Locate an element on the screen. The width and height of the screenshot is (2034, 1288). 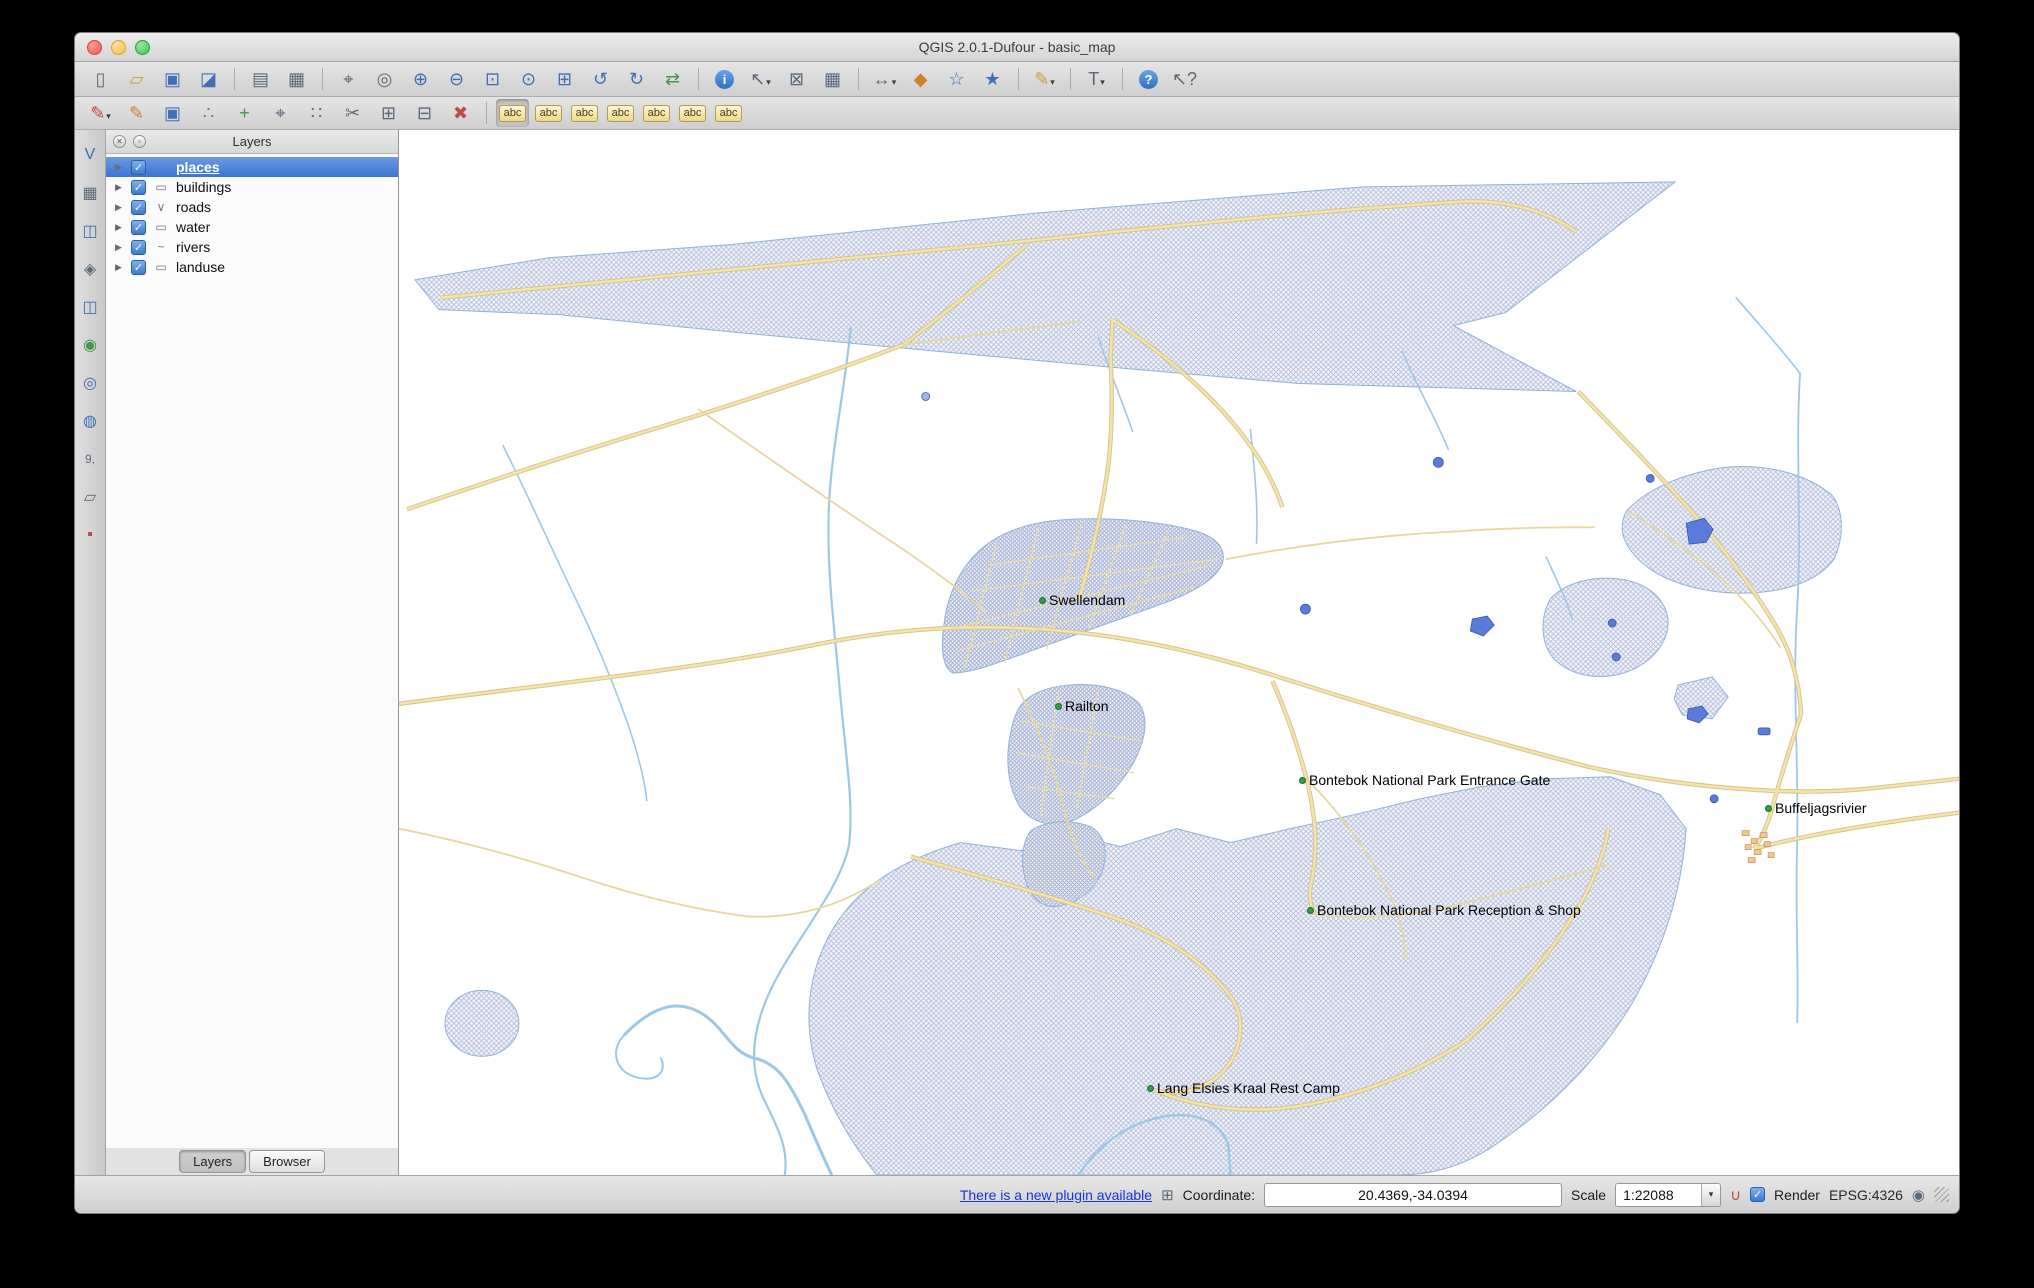
zoom-out-button: ⊖ is located at coordinates (456, 79).